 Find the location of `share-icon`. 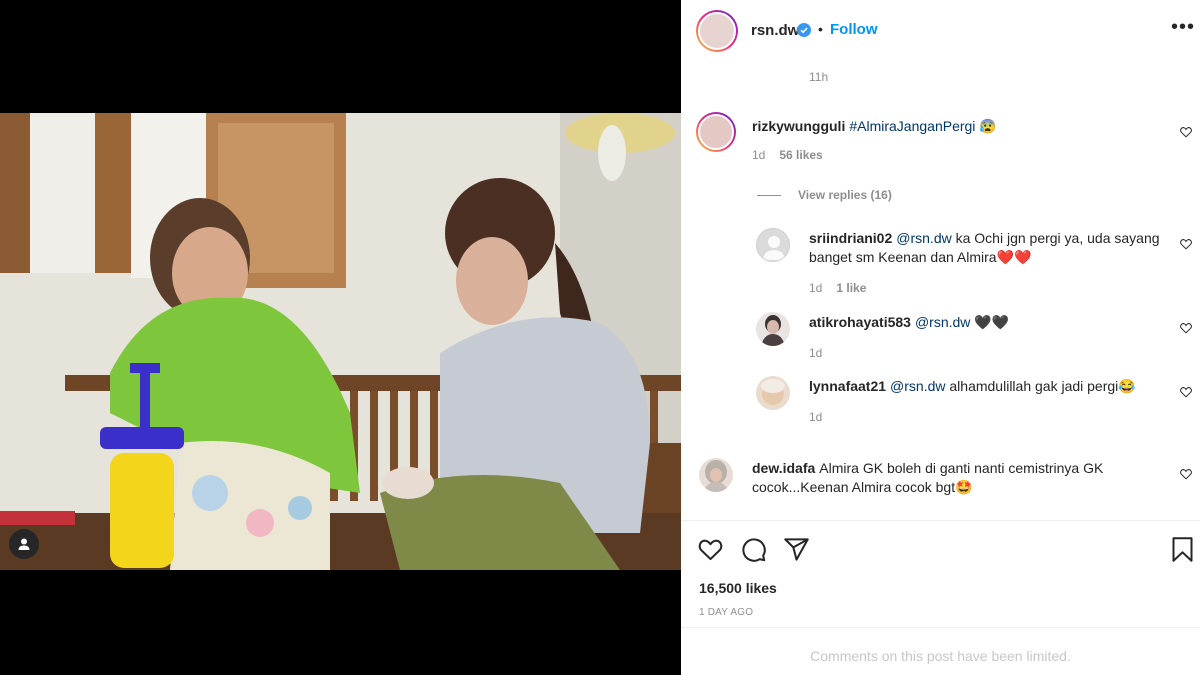

share-icon is located at coordinates (796, 549).